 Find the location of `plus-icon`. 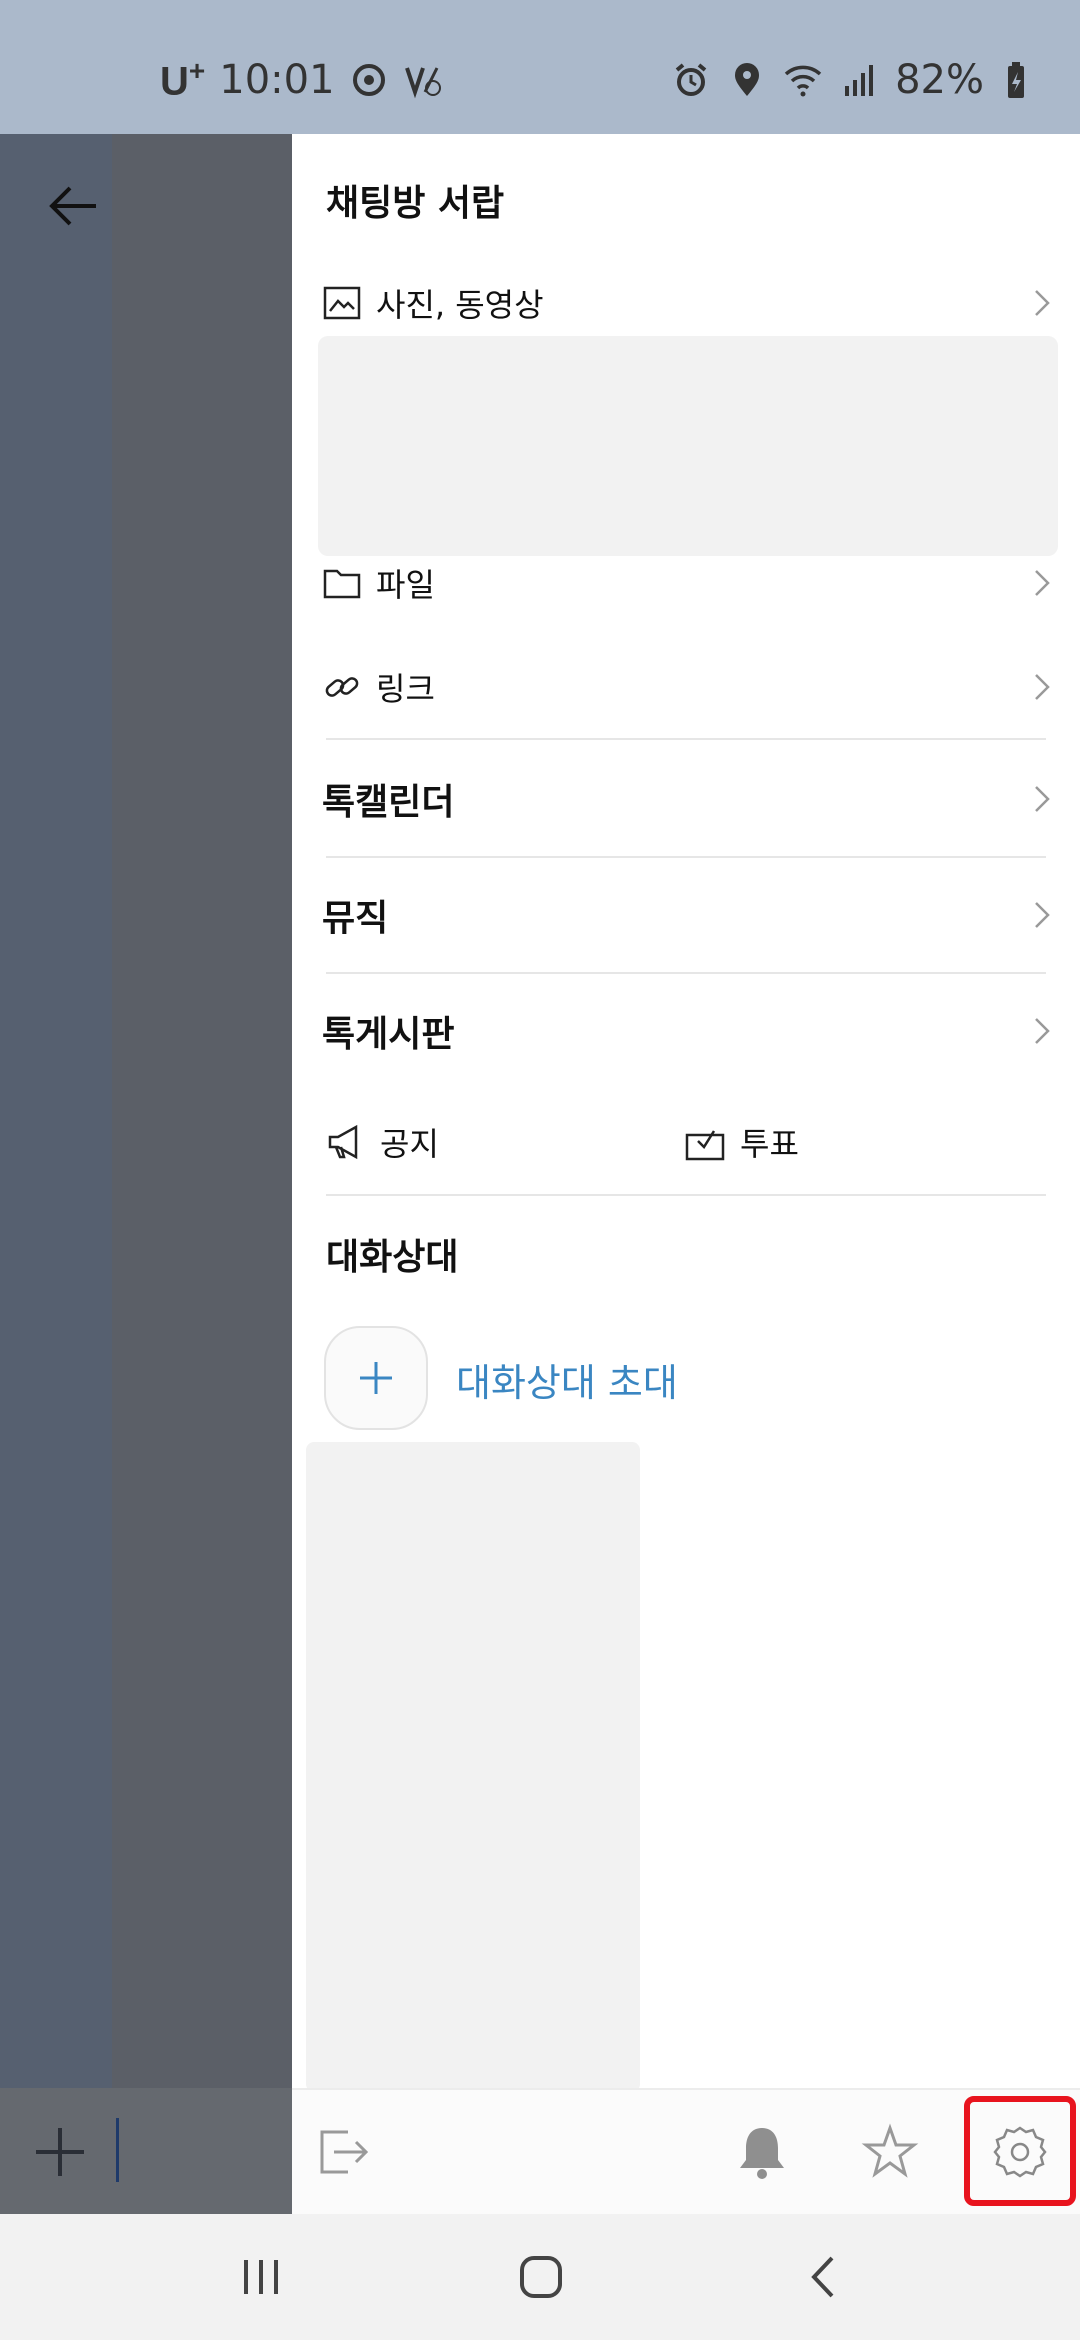

plus-icon is located at coordinates (376, 1378).